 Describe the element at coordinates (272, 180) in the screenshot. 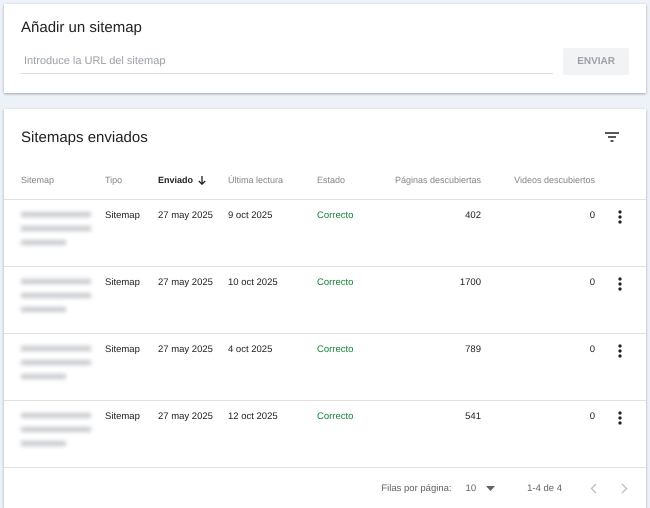

I see `column-header: Última lectura` at that location.